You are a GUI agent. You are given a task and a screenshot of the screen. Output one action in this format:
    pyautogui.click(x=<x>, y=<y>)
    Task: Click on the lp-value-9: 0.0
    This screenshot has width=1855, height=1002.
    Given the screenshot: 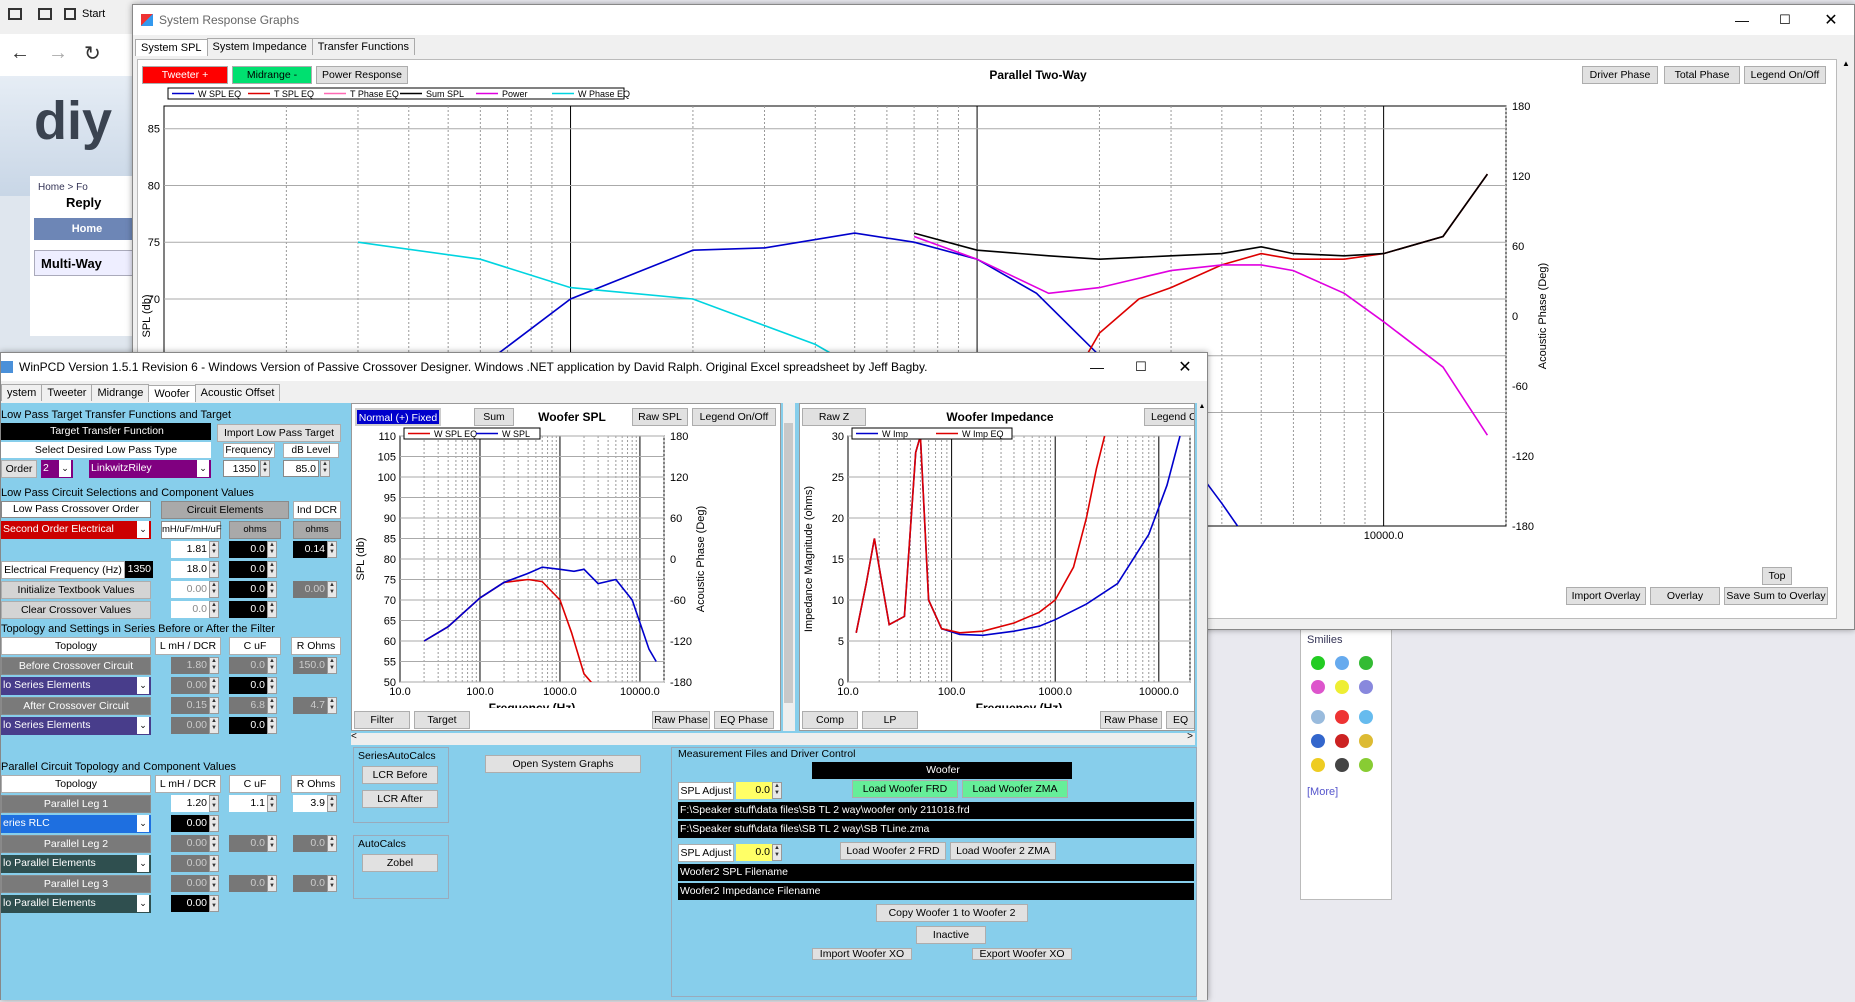 What is the action you would take?
    pyautogui.click(x=190, y=609)
    